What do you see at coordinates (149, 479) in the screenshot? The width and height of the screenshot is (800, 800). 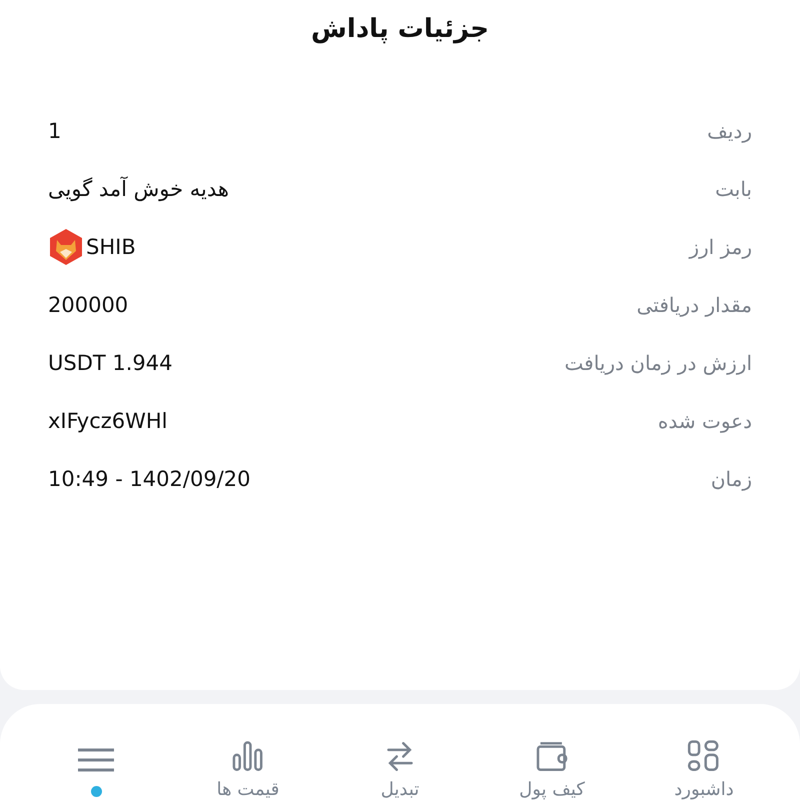 I see `detail-value: 10:49 - 1402/09/20` at bounding box center [149, 479].